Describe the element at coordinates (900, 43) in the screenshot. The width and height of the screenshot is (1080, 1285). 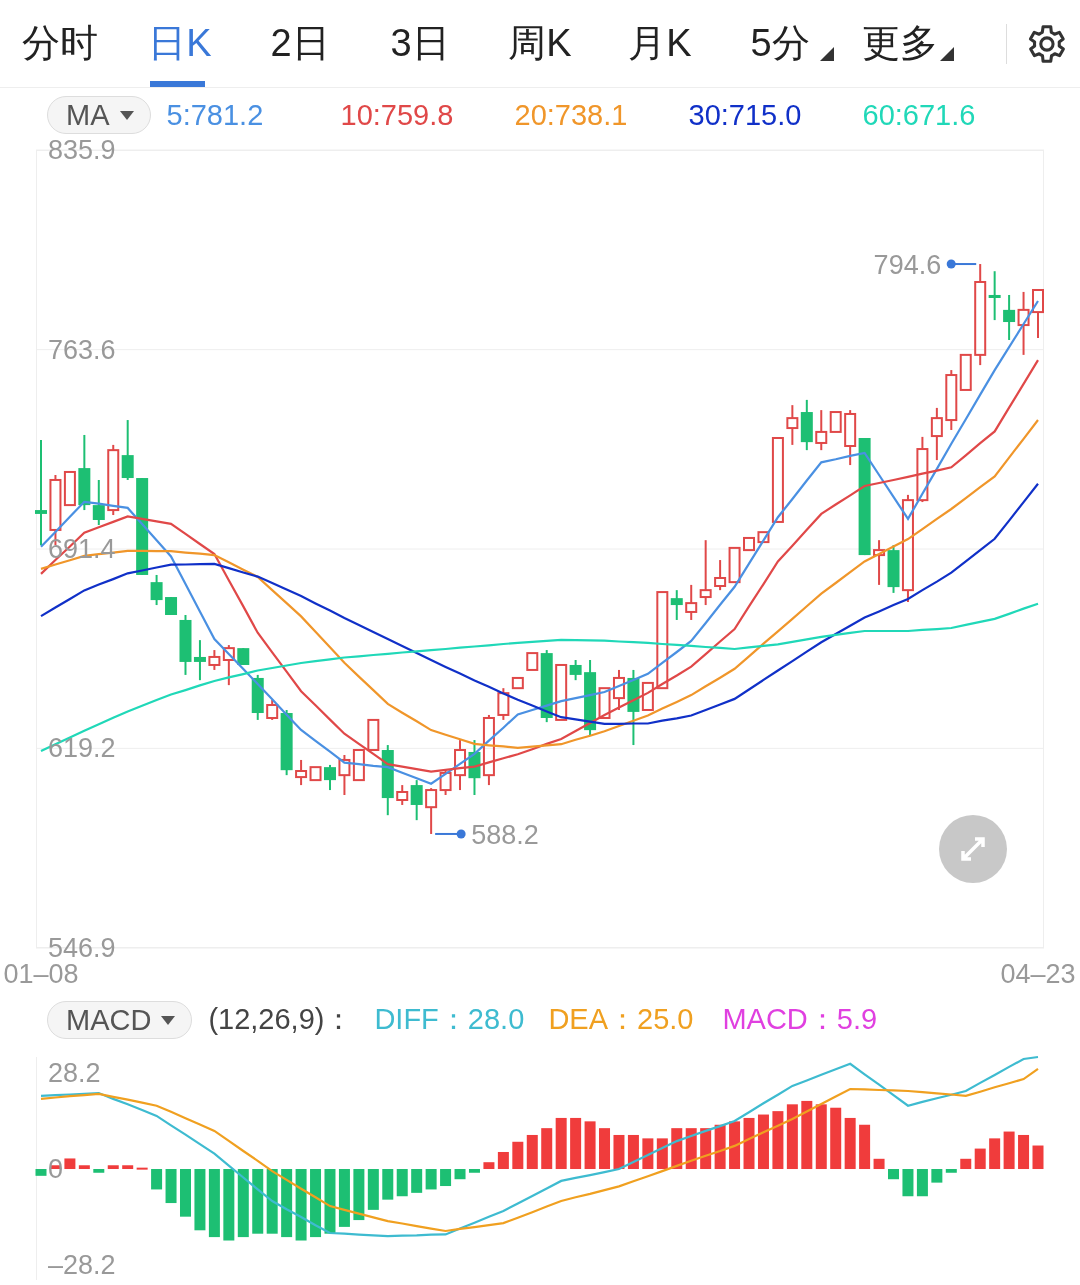
I see `tab: 更多` at that location.